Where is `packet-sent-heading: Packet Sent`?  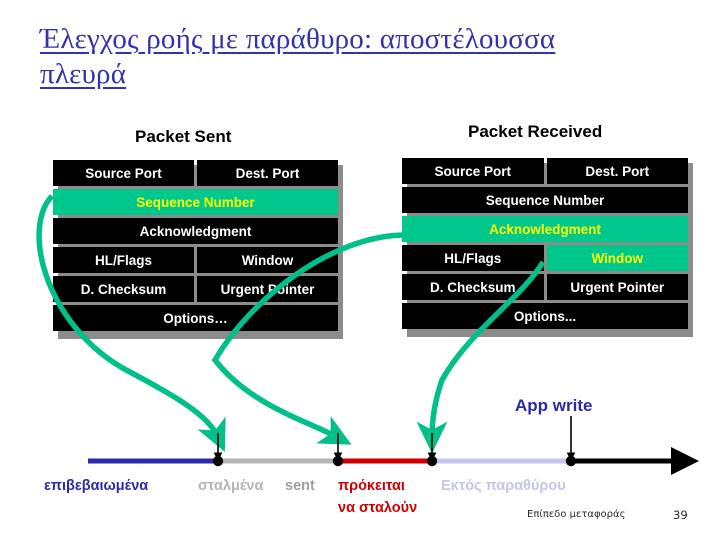
packet-sent-heading: Packet Sent is located at coordinates (183, 136).